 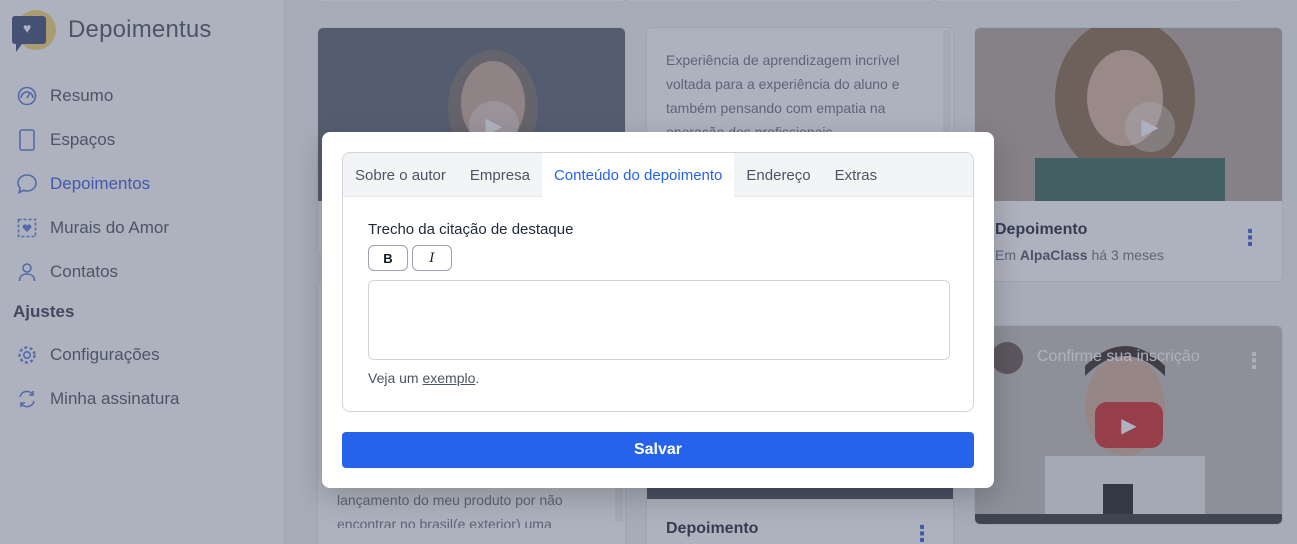 I want to click on save-button: Salvar, so click(x=658, y=450).